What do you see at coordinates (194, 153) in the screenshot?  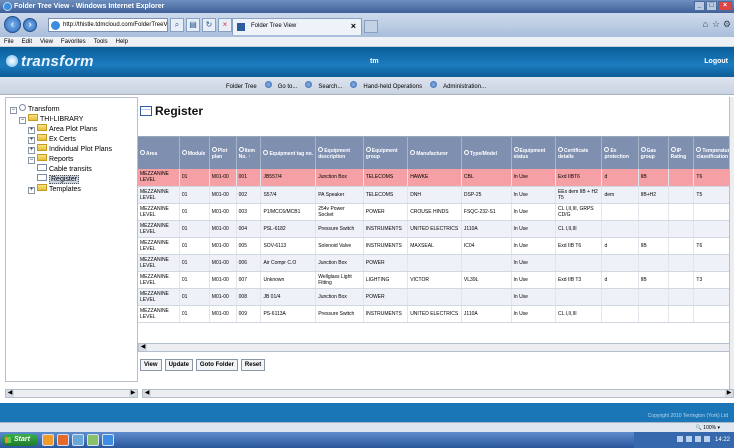 I see `column-header: Module` at bounding box center [194, 153].